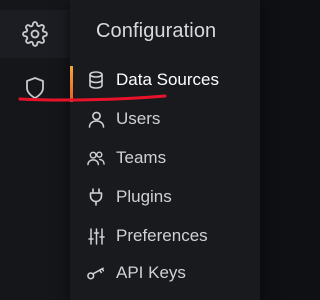 The height and width of the screenshot is (300, 320). I want to click on gear-icon, so click(35, 34).